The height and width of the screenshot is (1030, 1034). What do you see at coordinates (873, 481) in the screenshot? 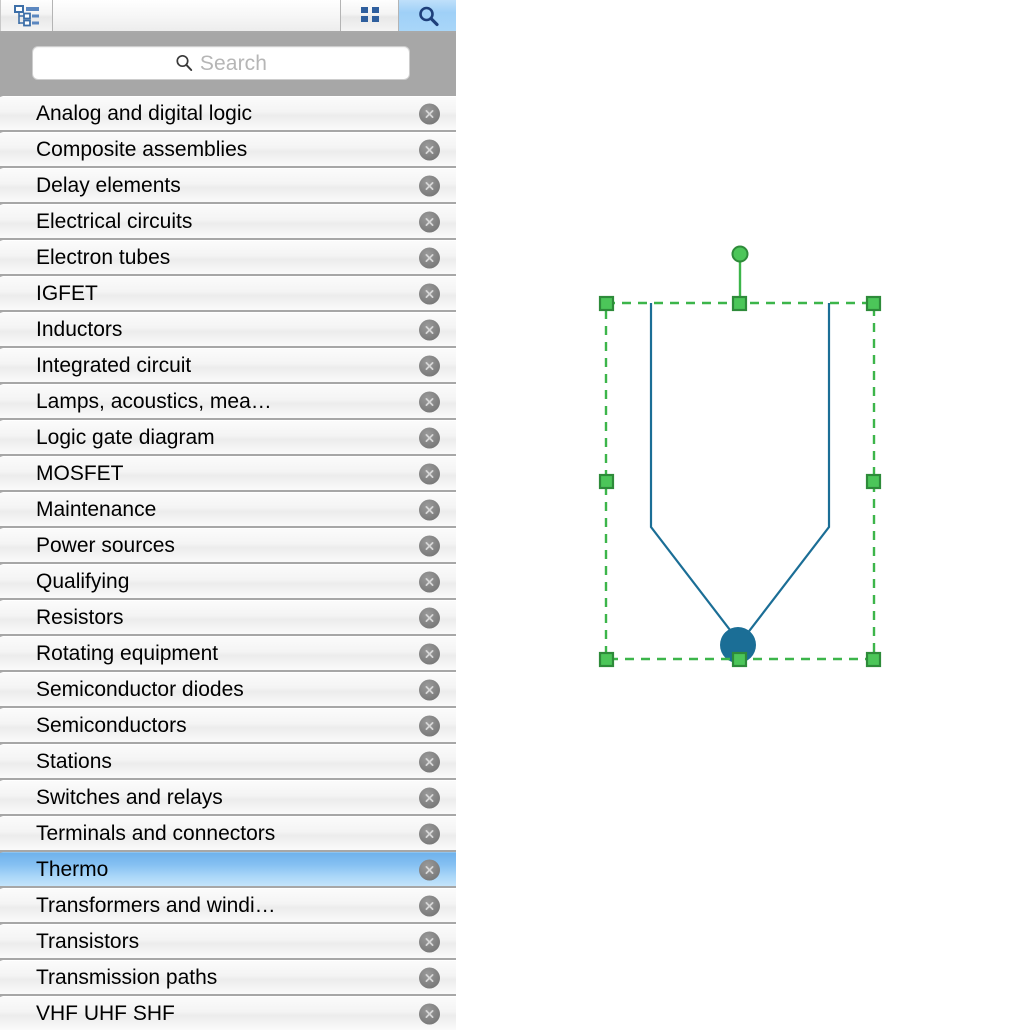
I see `handle-middle-right` at bounding box center [873, 481].